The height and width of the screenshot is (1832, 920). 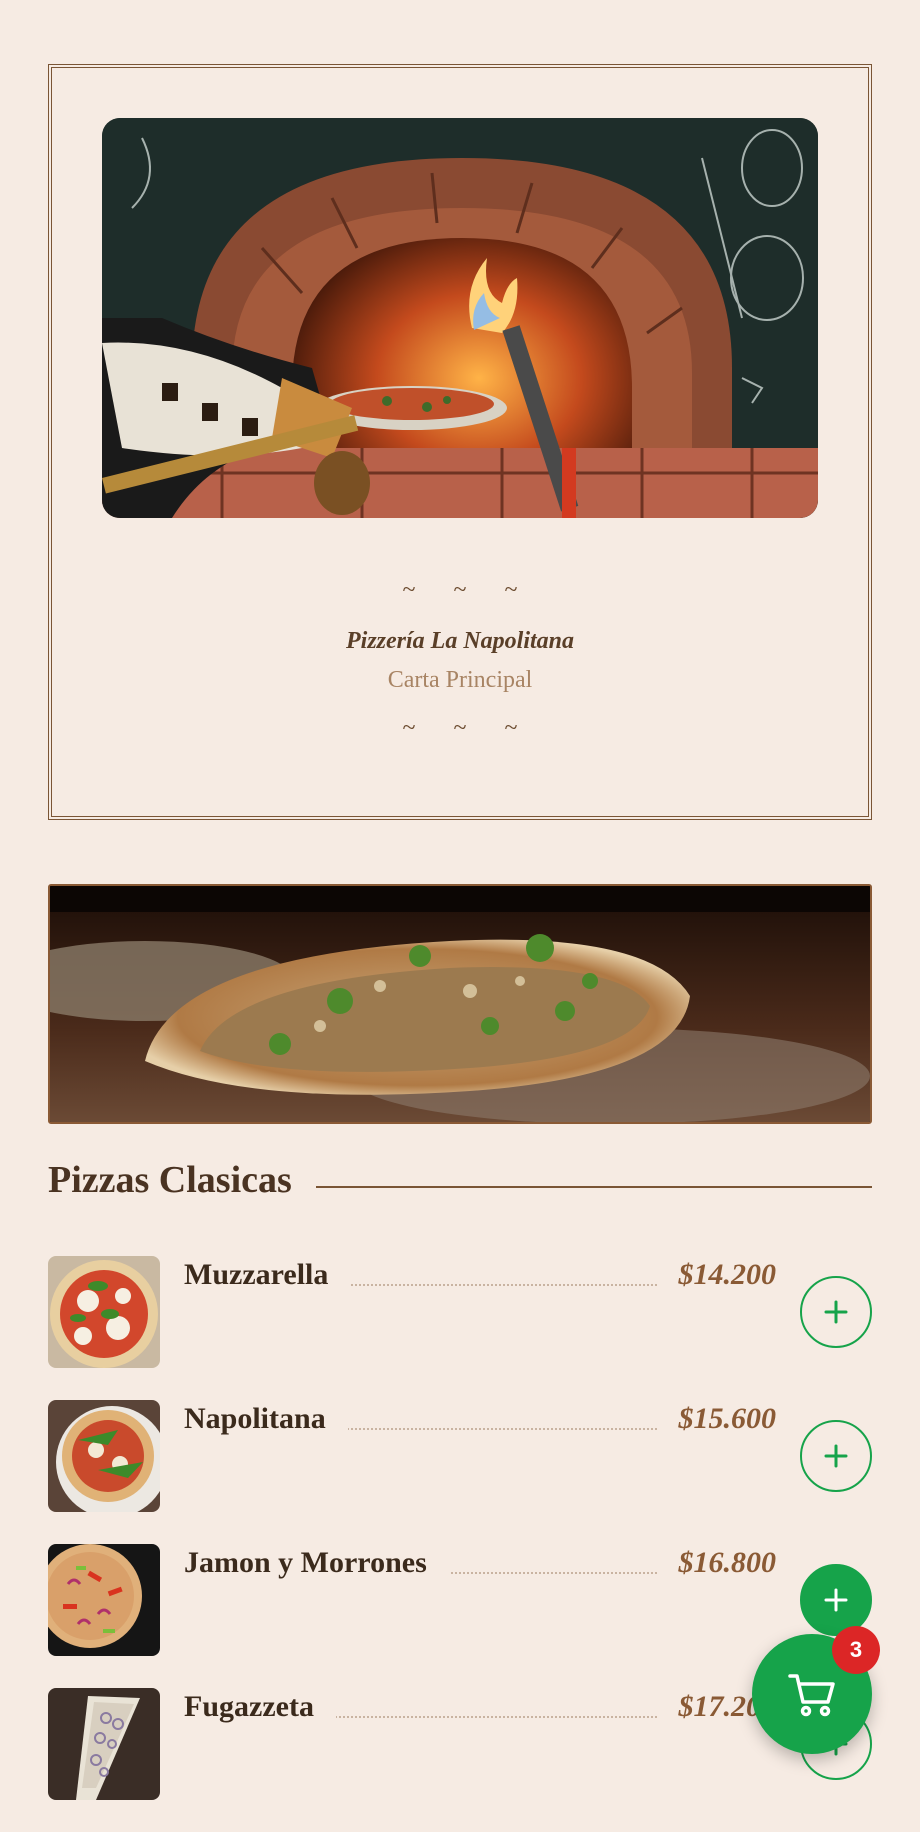 I want to click on menu-item: Muzzarella $14.200, so click(x=460, y=1328).